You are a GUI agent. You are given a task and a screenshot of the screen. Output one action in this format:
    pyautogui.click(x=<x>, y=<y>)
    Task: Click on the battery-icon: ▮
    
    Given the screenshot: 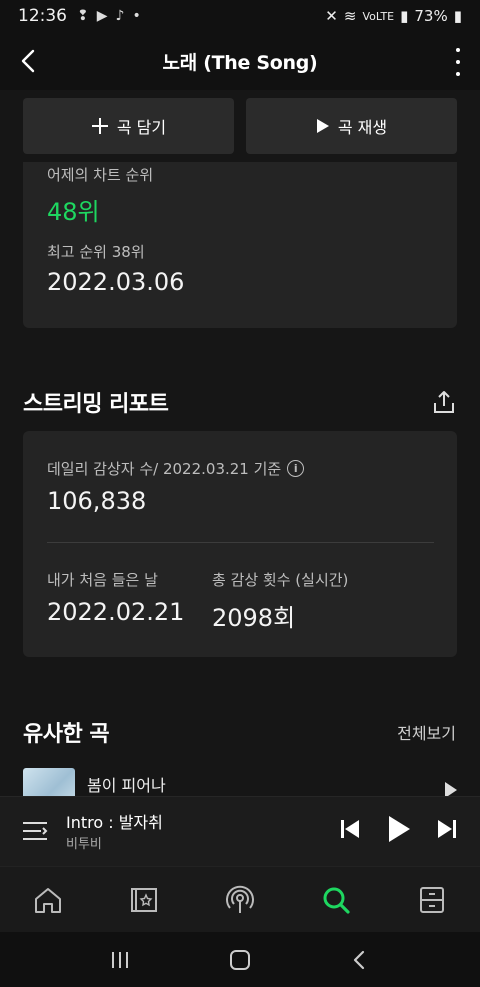 What is the action you would take?
    pyautogui.click(x=457, y=16)
    